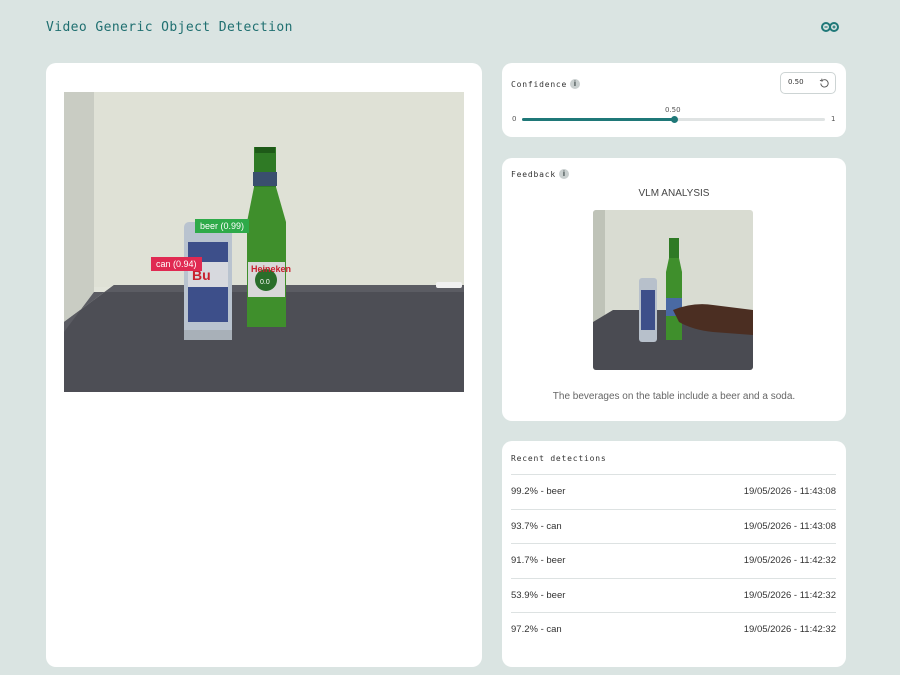 This screenshot has height=675, width=900. I want to click on detection-text: 53.9% - beer, so click(538, 595).